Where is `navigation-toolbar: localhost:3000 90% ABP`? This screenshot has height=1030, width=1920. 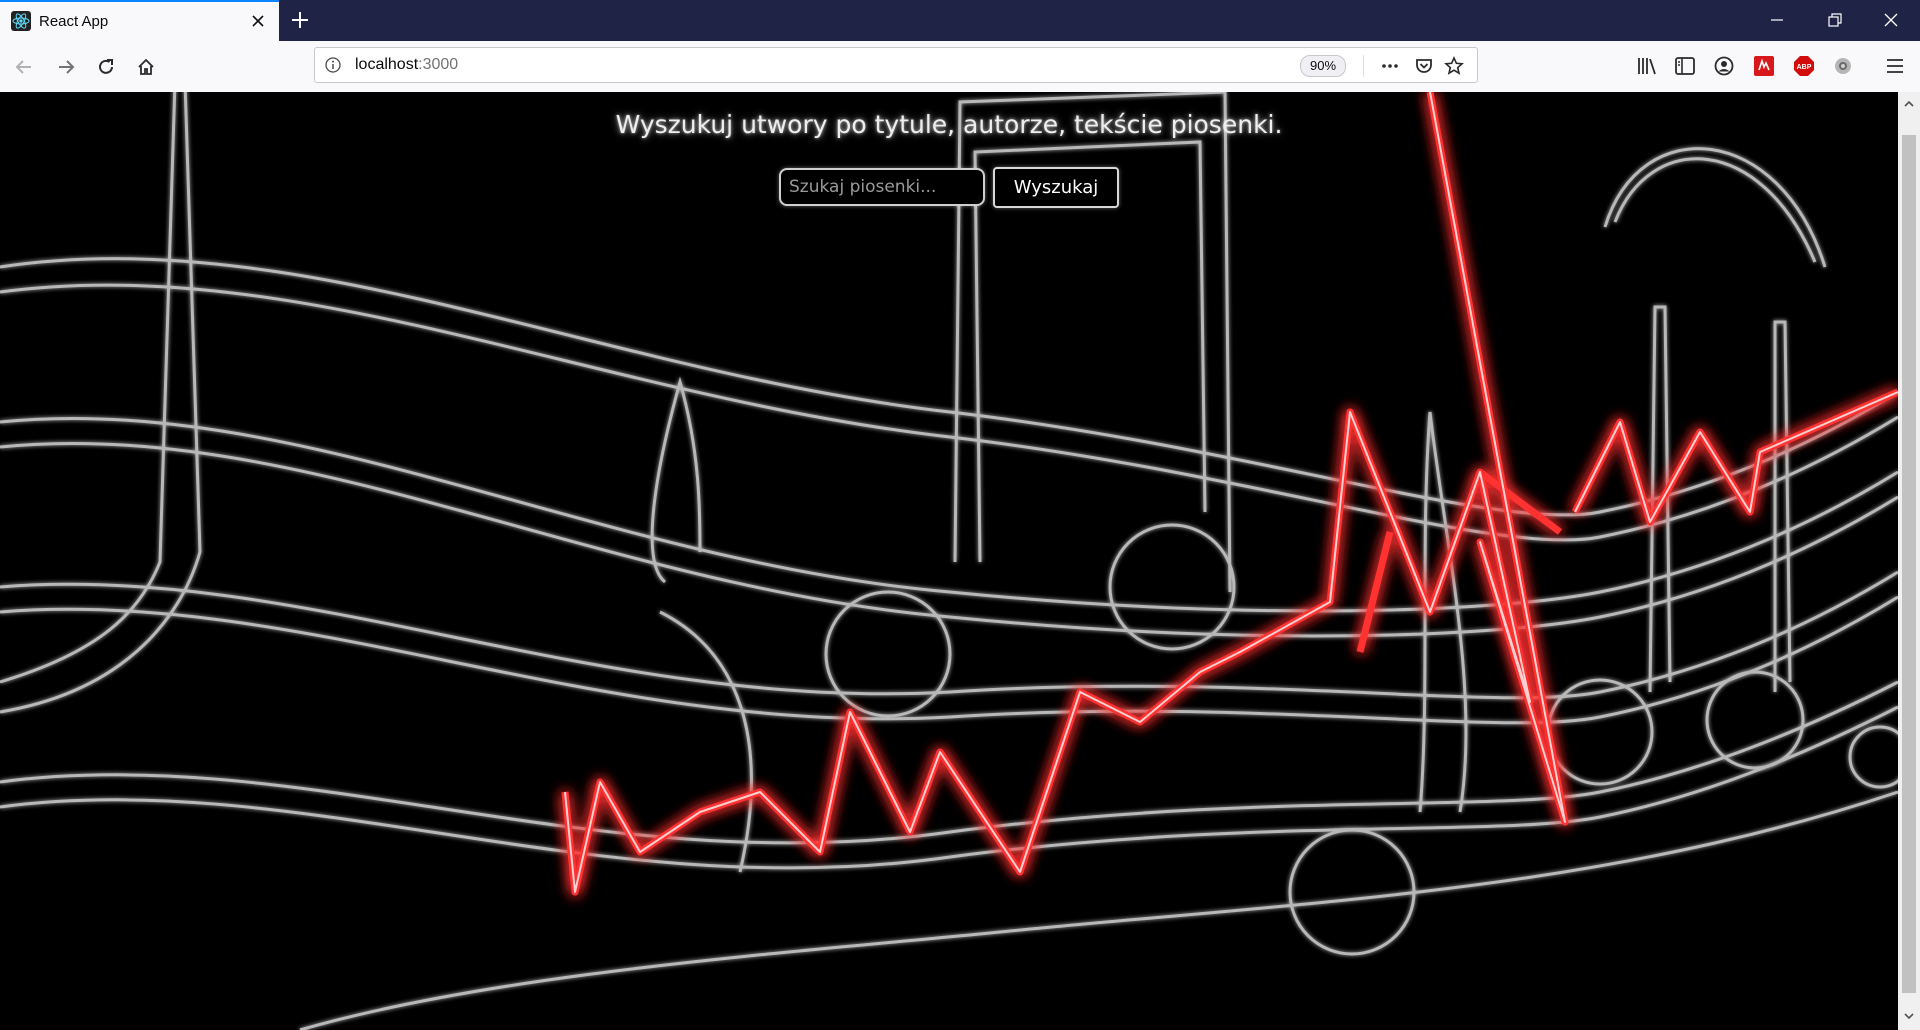 navigation-toolbar: localhost:3000 90% ABP is located at coordinates (960, 67).